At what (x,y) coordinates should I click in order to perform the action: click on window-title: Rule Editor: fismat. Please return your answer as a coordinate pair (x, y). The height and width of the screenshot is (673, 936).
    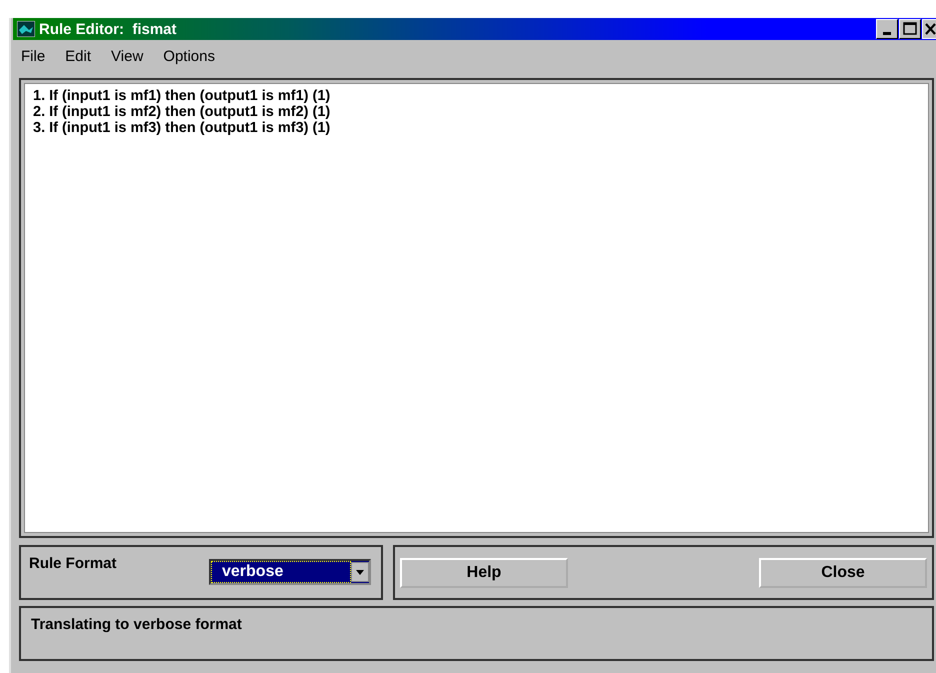
    Looking at the image, I should click on (108, 29).